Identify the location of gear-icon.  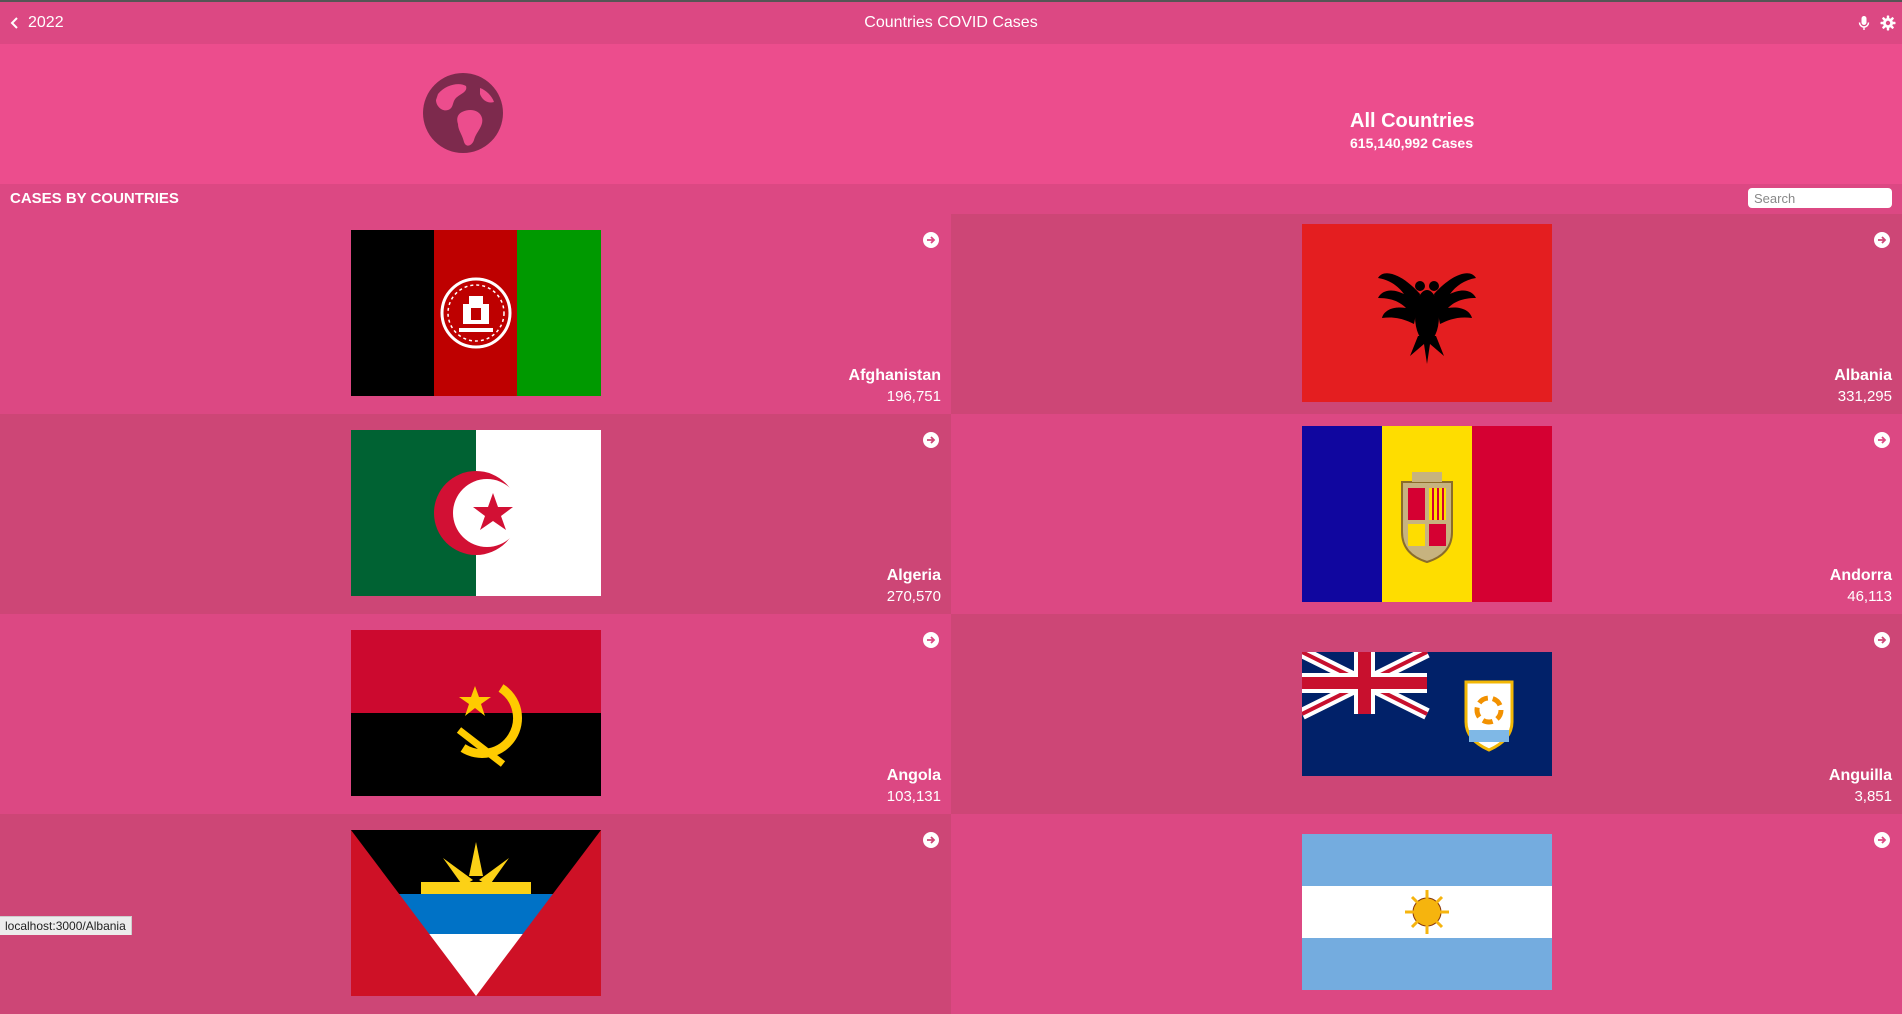
(1888, 23).